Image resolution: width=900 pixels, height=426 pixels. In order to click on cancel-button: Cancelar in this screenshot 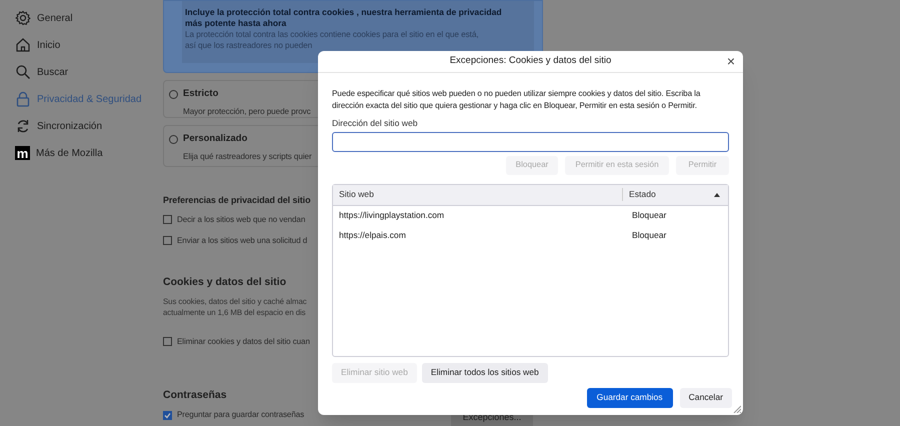, I will do `click(706, 398)`.